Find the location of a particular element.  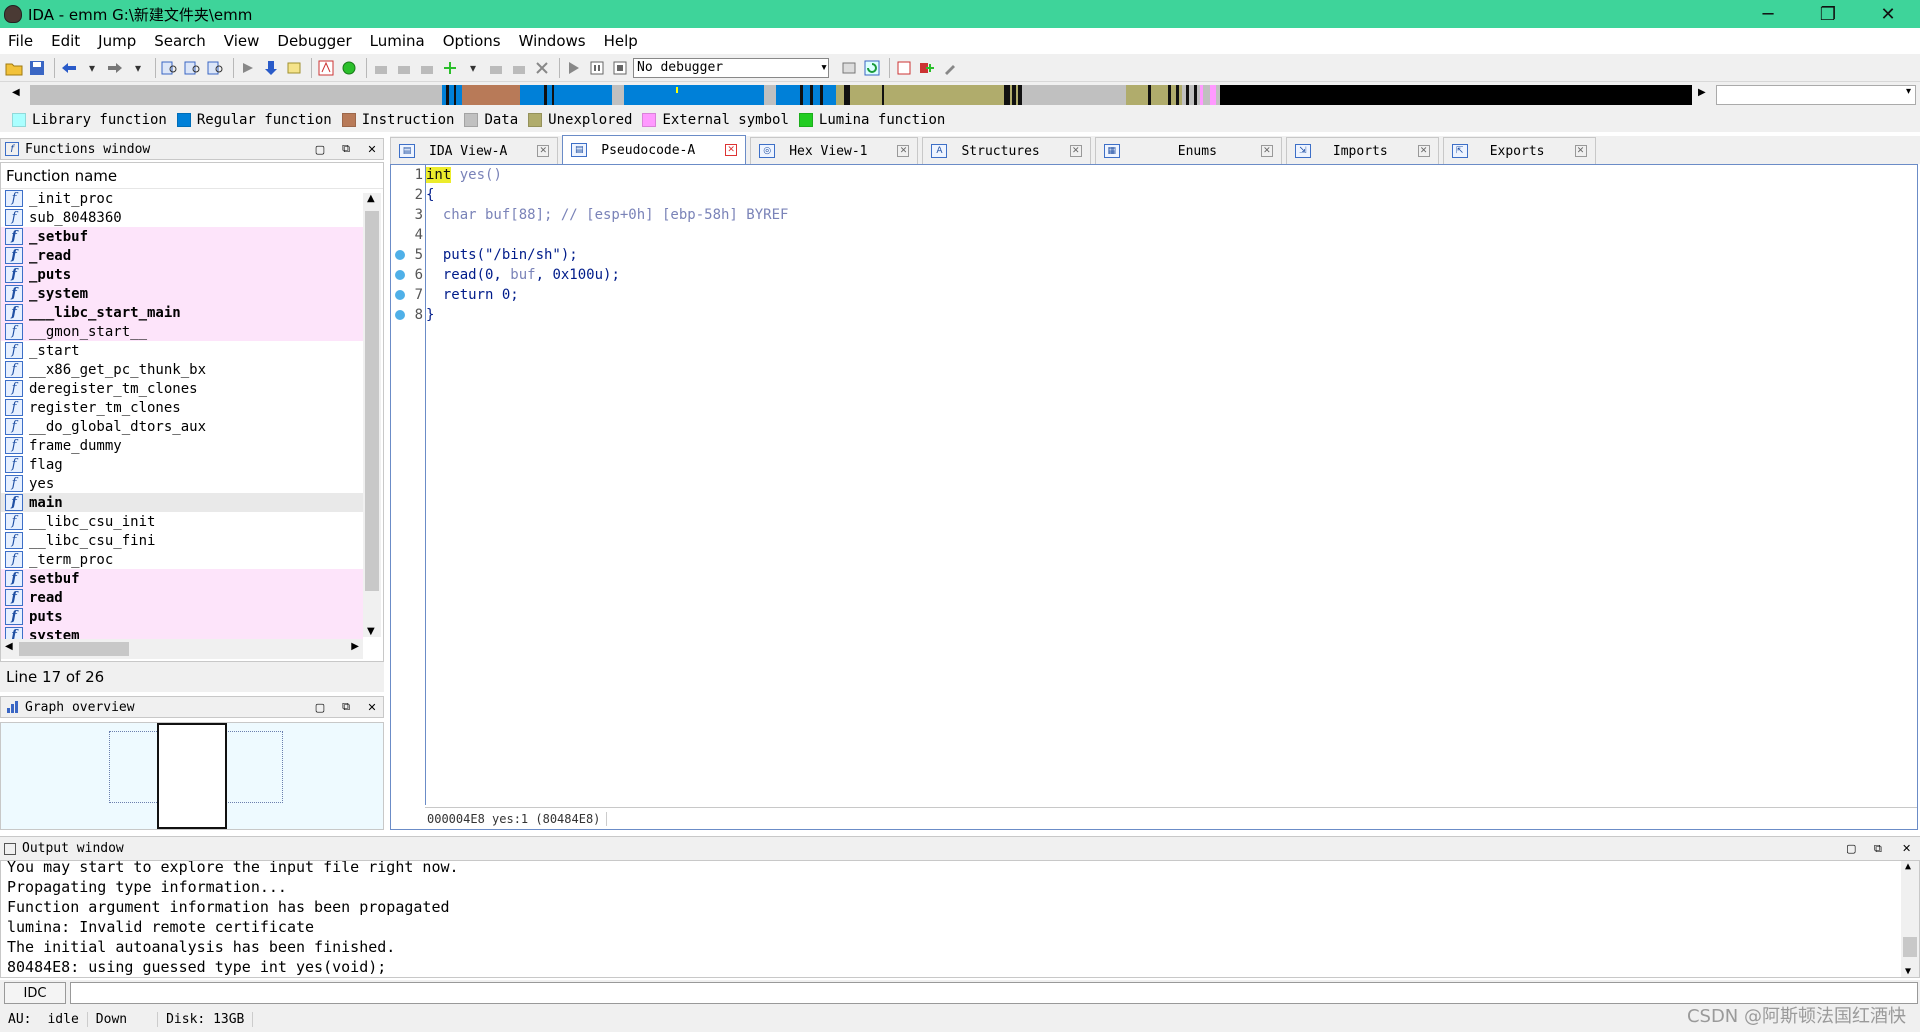

script-language-button: IDC is located at coordinates (35, 993).